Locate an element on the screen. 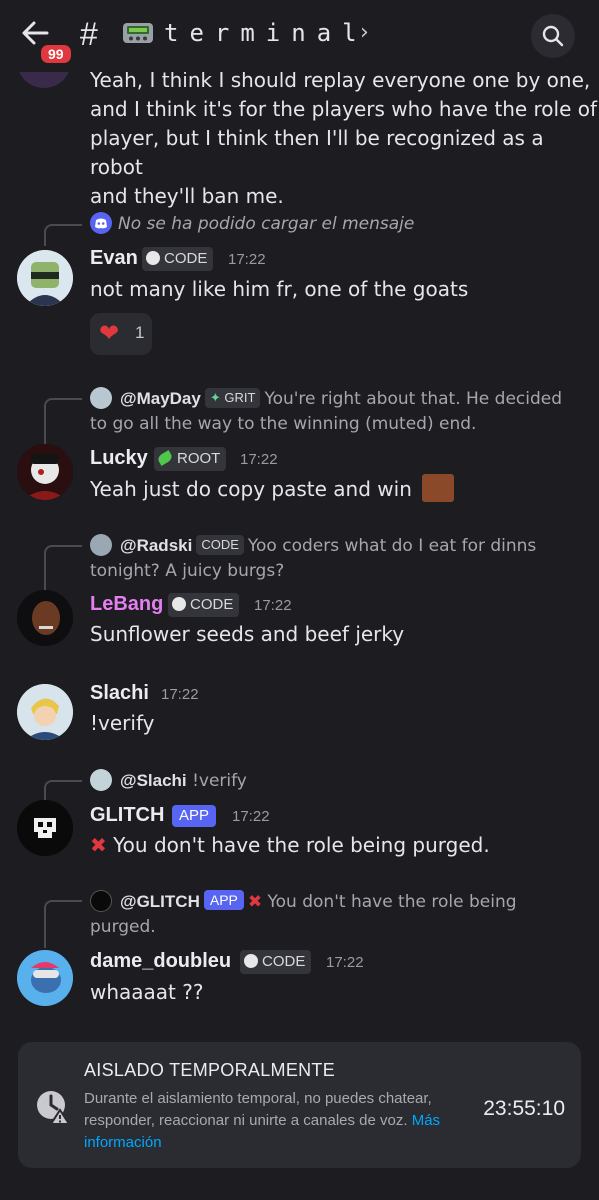 Image resolution: width=599 pixels, height=1200 pixels. author-name: Slachi is located at coordinates (119, 693).